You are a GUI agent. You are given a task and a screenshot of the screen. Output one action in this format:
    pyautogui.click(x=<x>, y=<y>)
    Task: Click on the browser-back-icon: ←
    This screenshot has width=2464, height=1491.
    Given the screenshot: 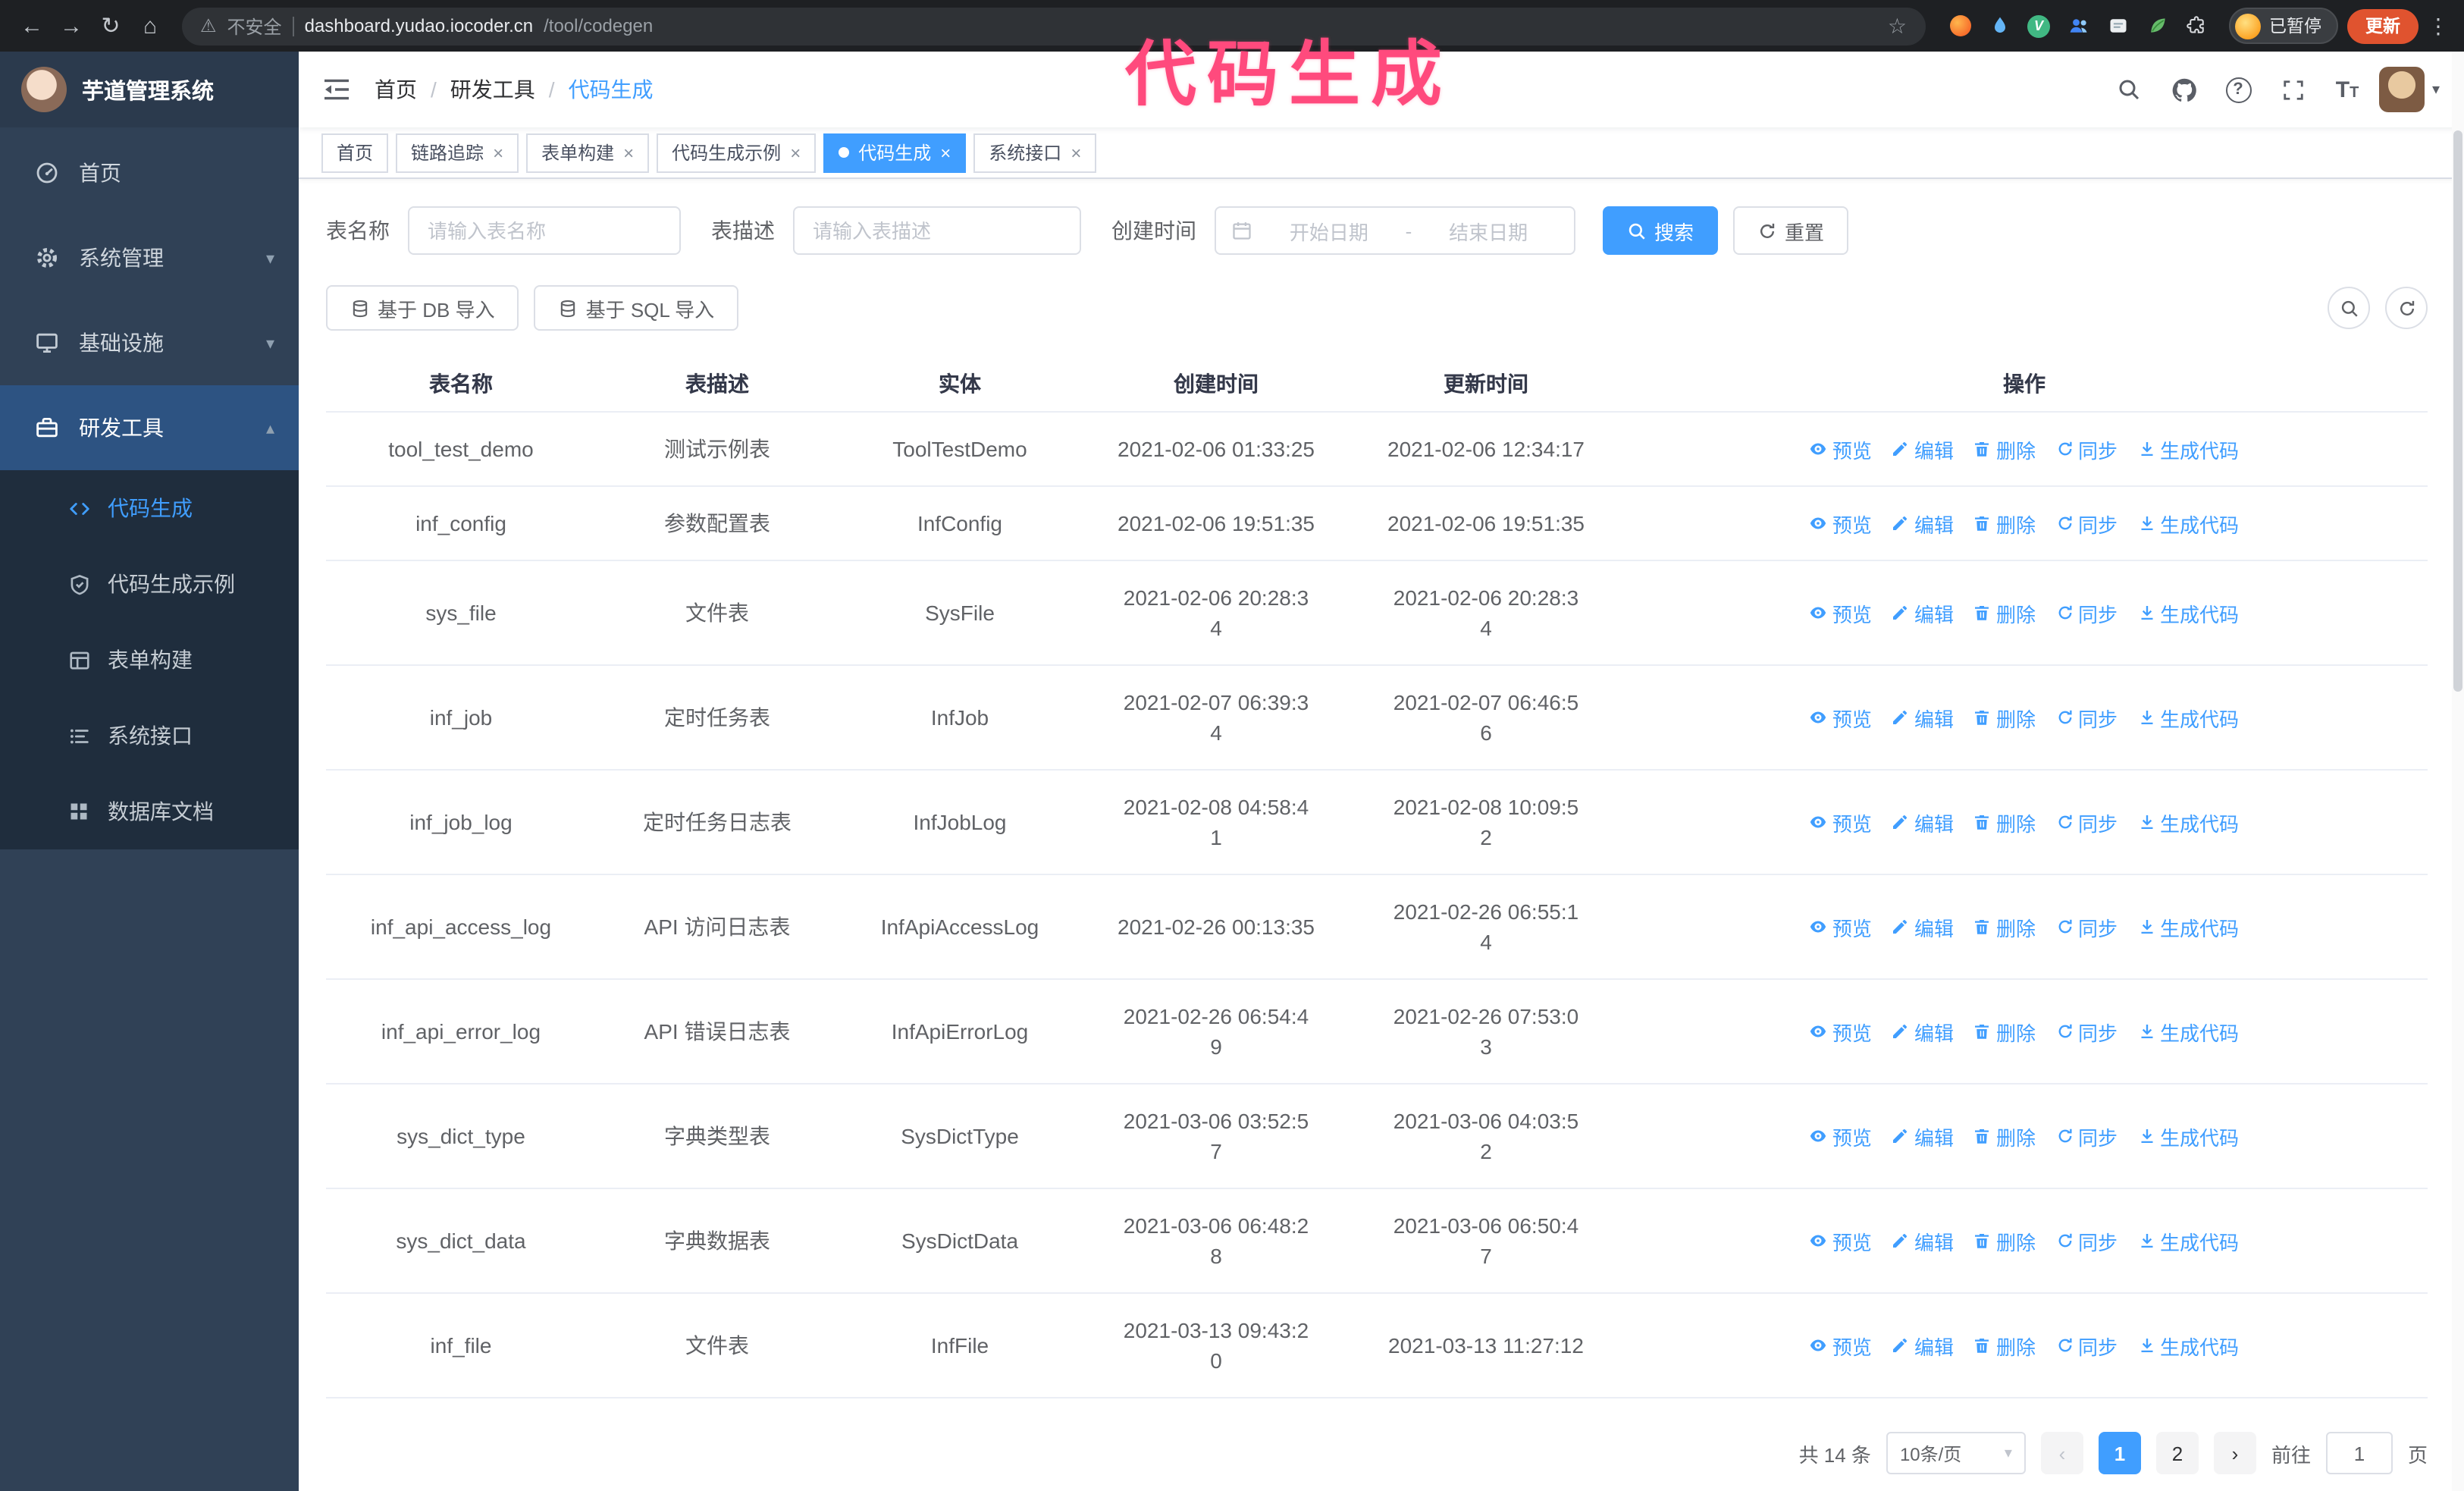 What is the action you would take?
    pyautogui.click(x=32, y=26)
    